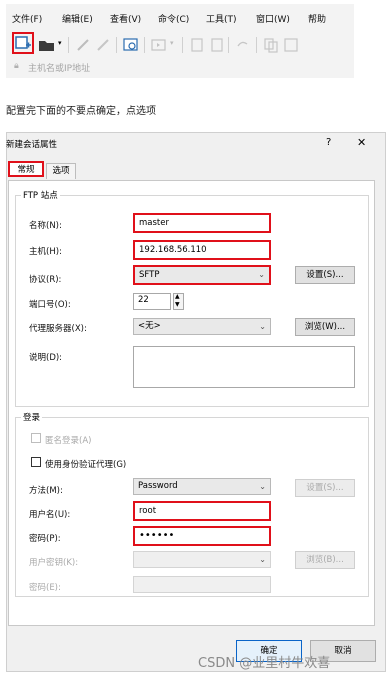 The image size is (391, 682). I want to click on user-key-label: 用户密钥(K):, so click(54, 563).